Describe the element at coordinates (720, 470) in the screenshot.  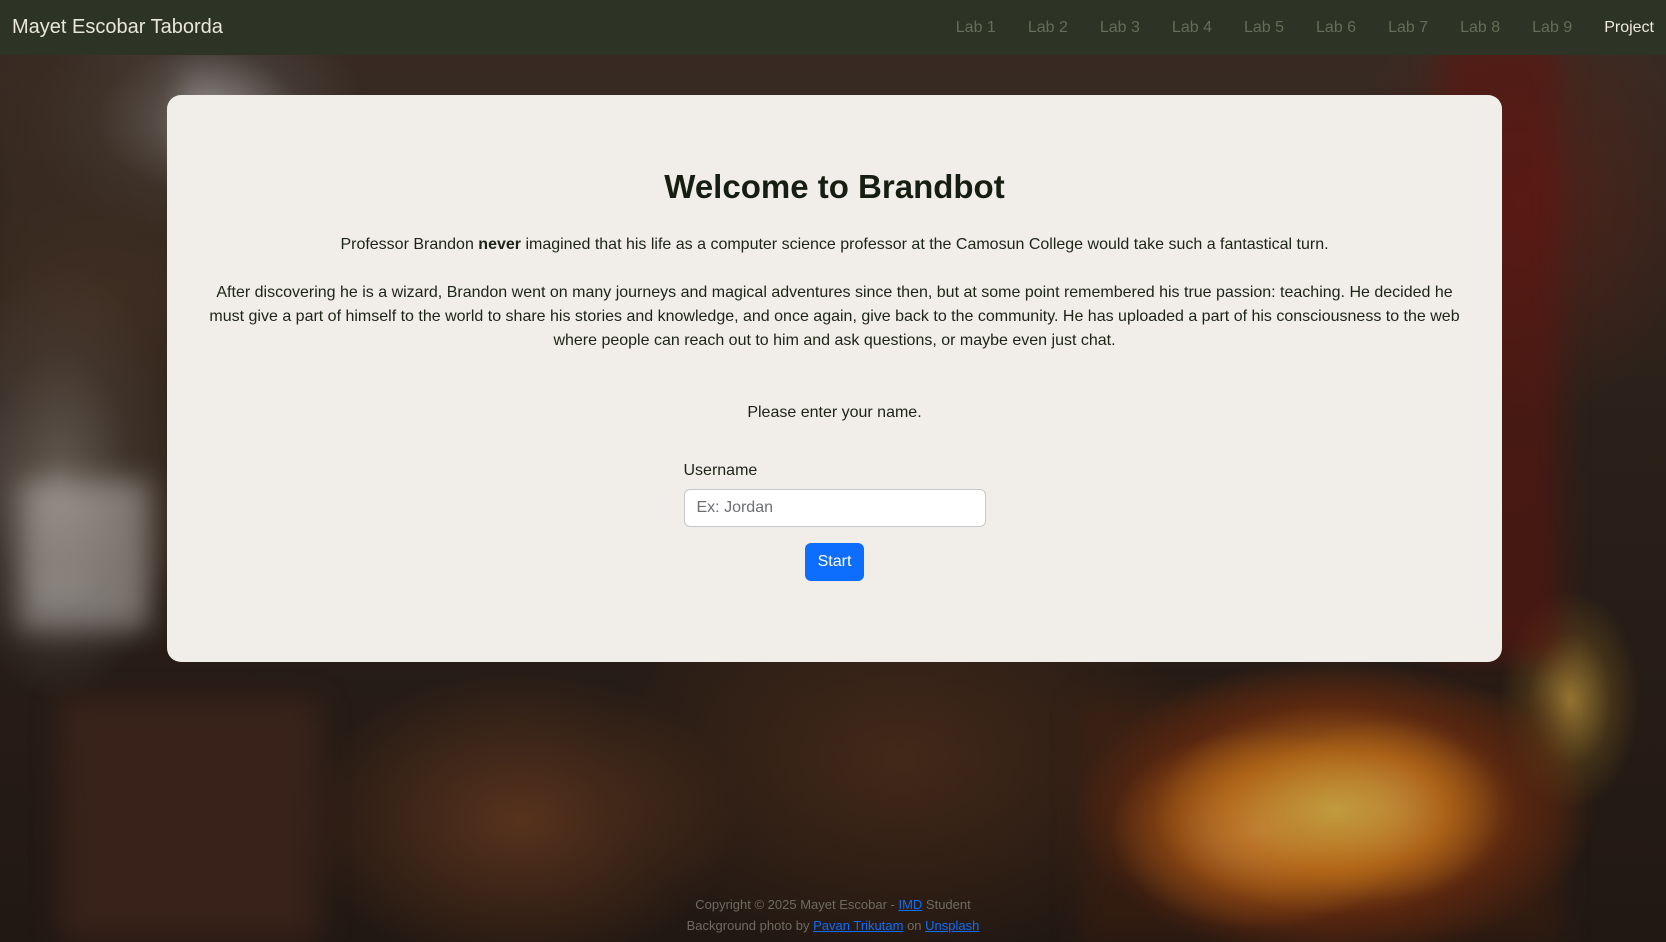
I see `username-label: Username` at that location.